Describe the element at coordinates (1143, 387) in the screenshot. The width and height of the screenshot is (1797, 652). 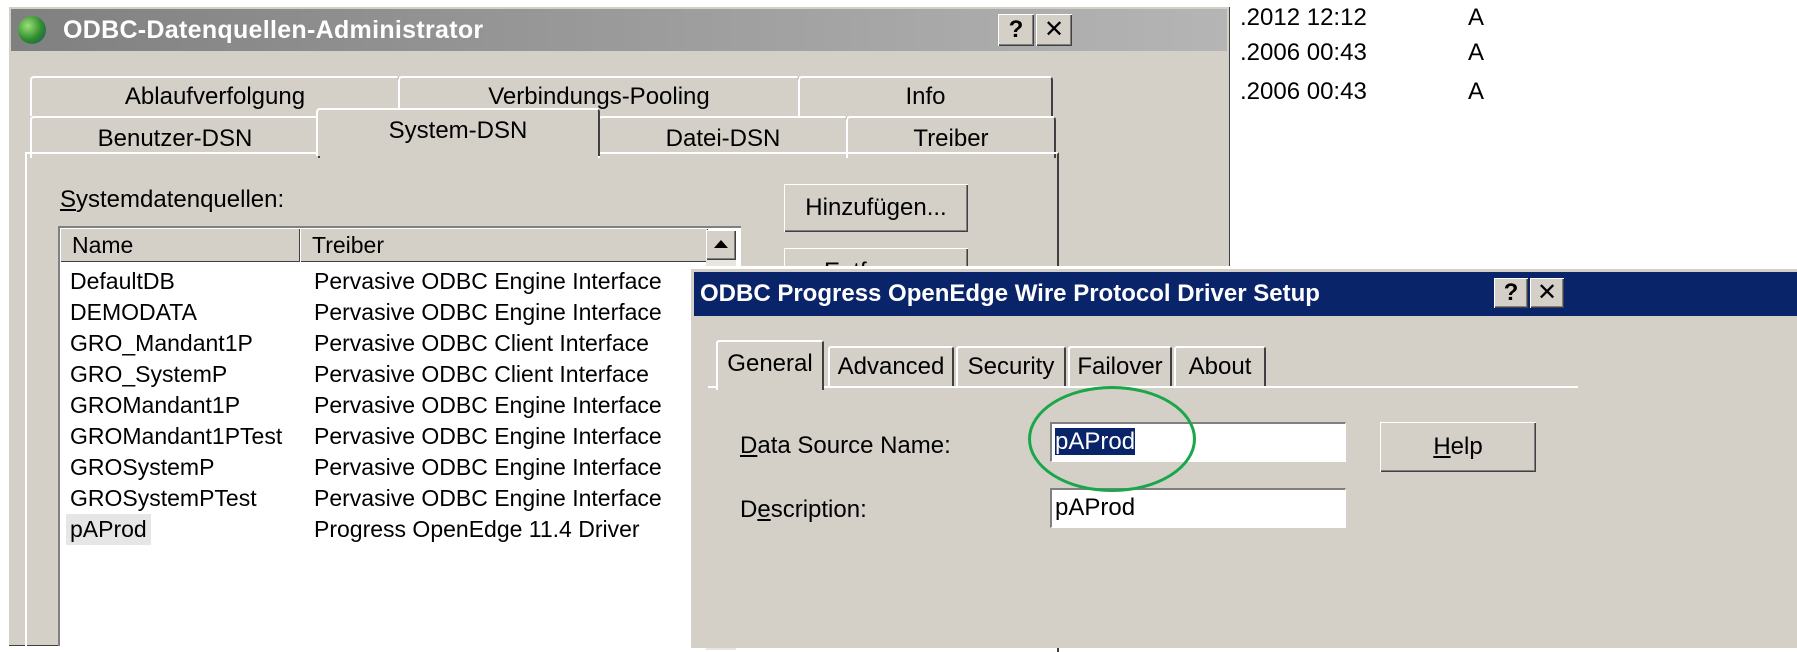
I see `tab-panel-border` at that location.